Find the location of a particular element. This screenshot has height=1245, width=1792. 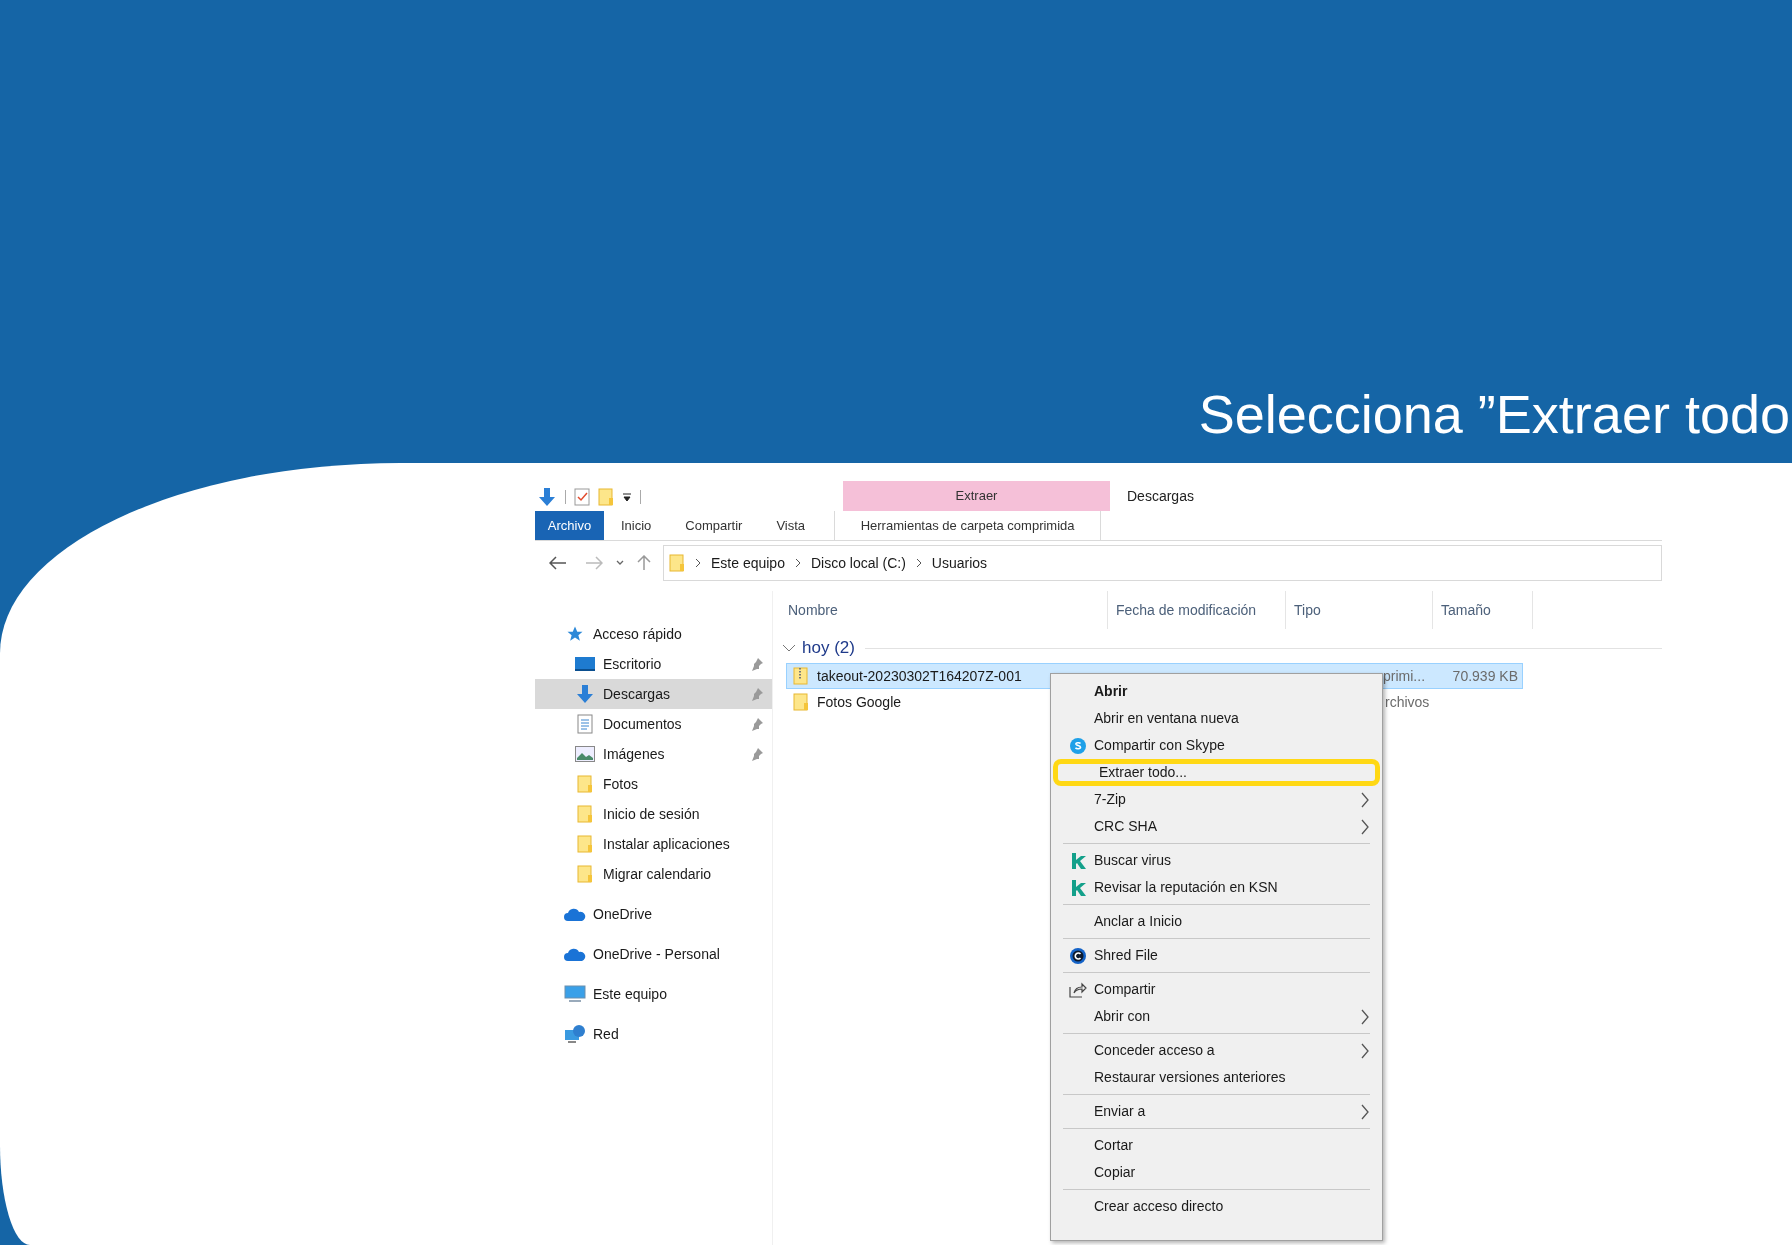

window-title: Descargas is located at coordinates (1160, 496).